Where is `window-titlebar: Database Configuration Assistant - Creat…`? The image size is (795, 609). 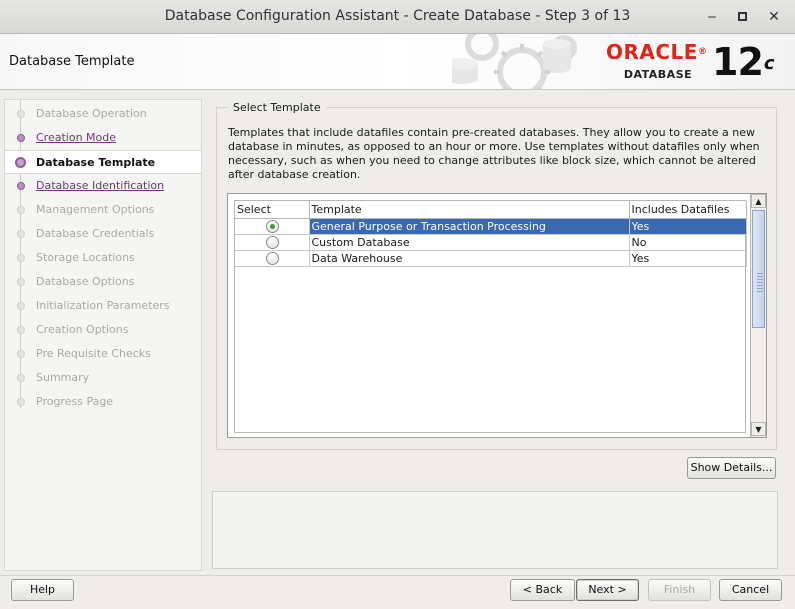 window-titlebar: Database Configuration Assistant - Creat… is located at coordinates (397, 17).